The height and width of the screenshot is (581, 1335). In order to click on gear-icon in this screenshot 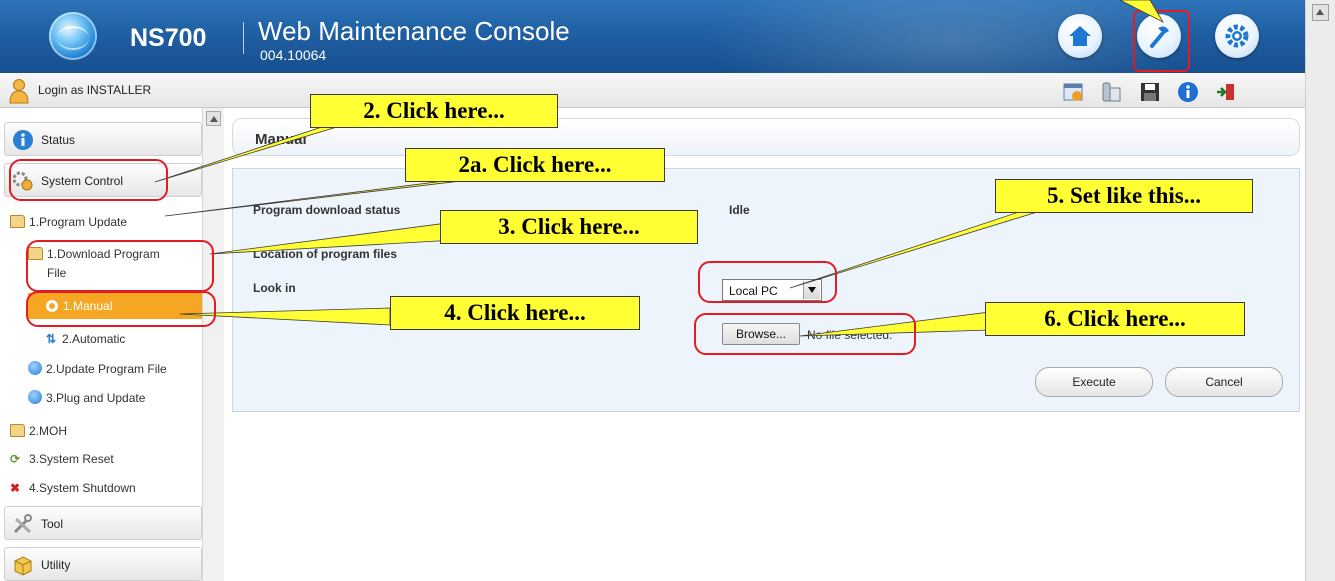, I will do `click(1237, 36)`.